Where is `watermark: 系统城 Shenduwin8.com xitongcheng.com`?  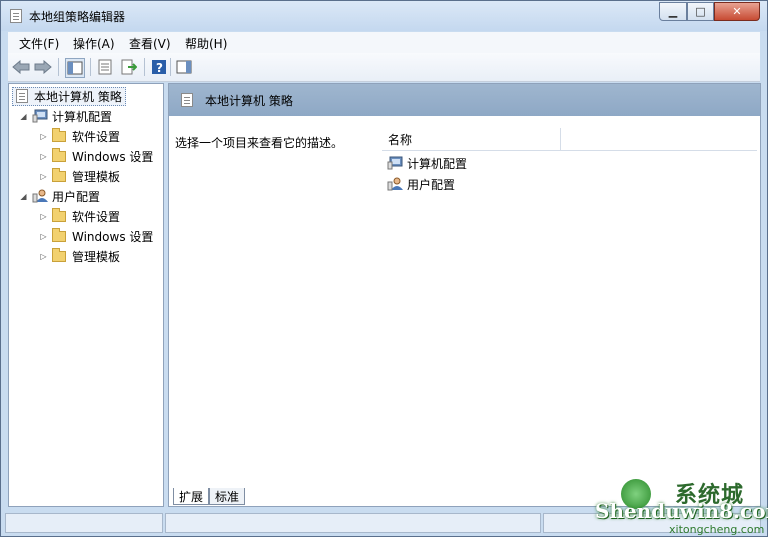
watermark: 系统城 Shenduwin8.com xitongcheng.com is located at coordinates (679, 508).